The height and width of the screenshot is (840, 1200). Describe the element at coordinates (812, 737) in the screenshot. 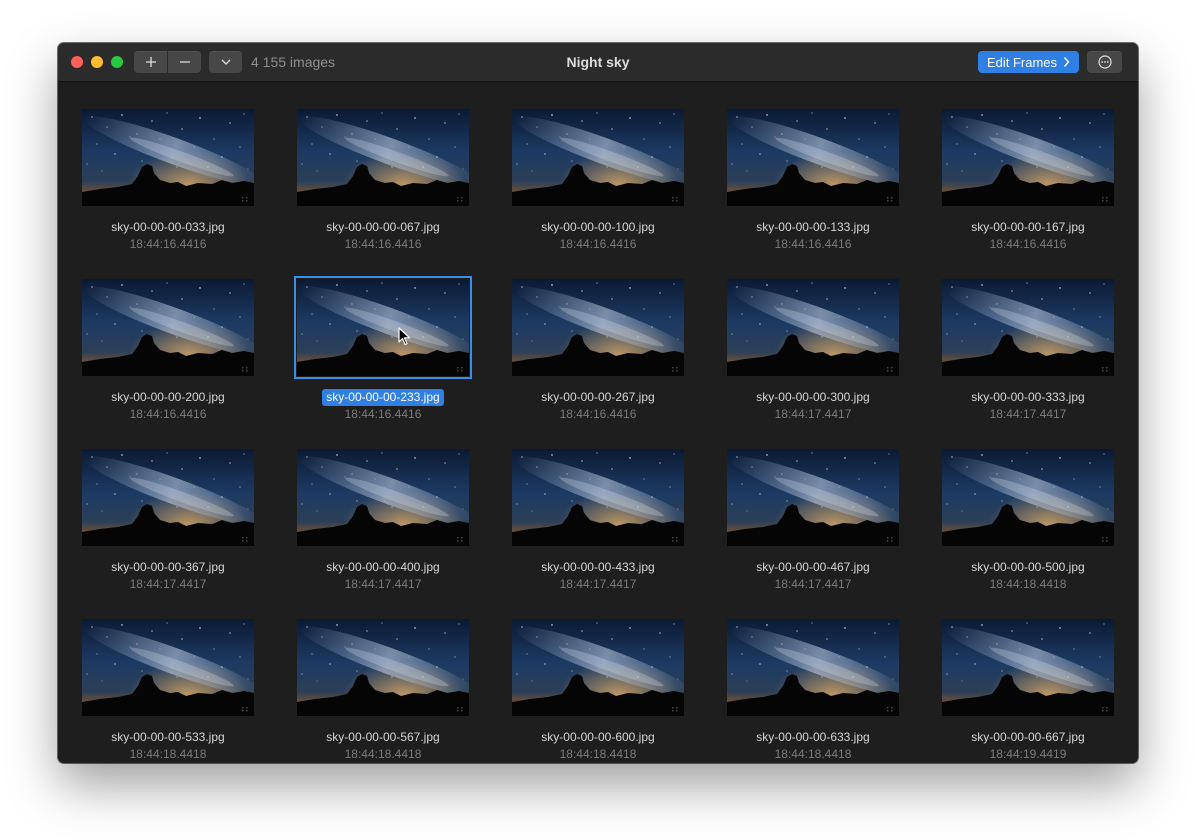

I see `image-filename: sky-00-00-00-633.jpg` at that location.